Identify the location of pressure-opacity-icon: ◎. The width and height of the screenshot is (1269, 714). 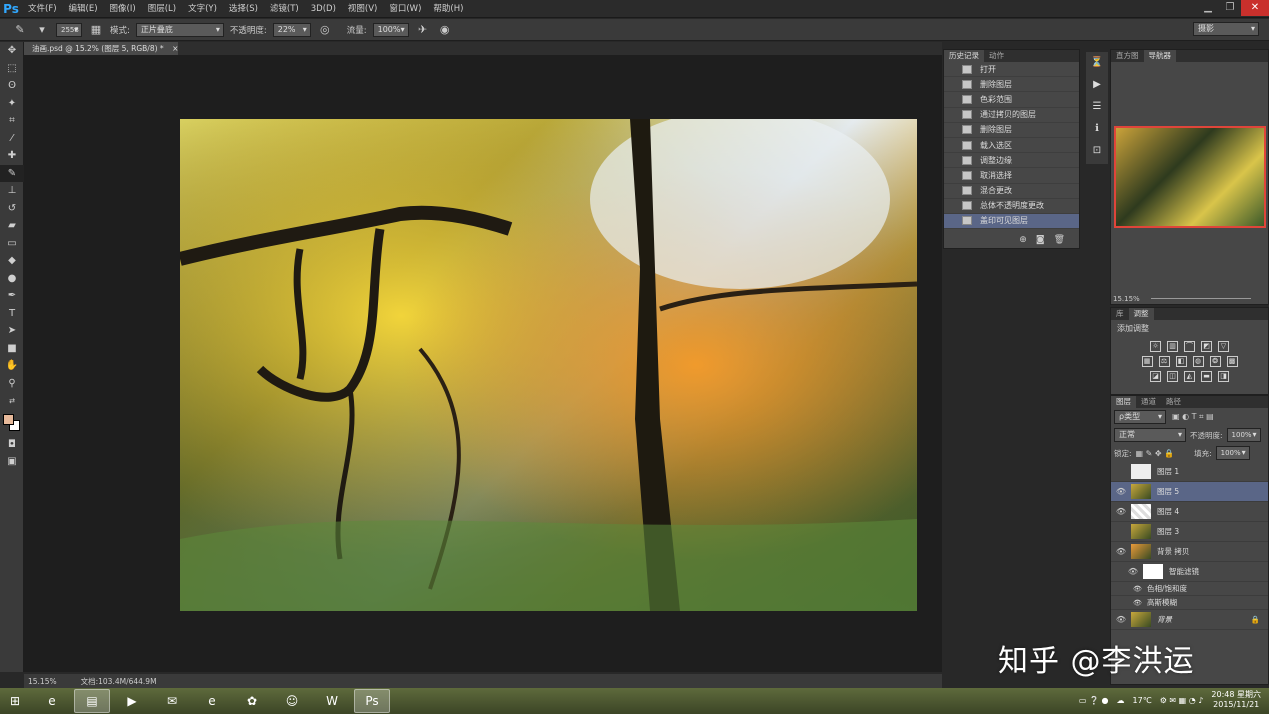
(325, 30).